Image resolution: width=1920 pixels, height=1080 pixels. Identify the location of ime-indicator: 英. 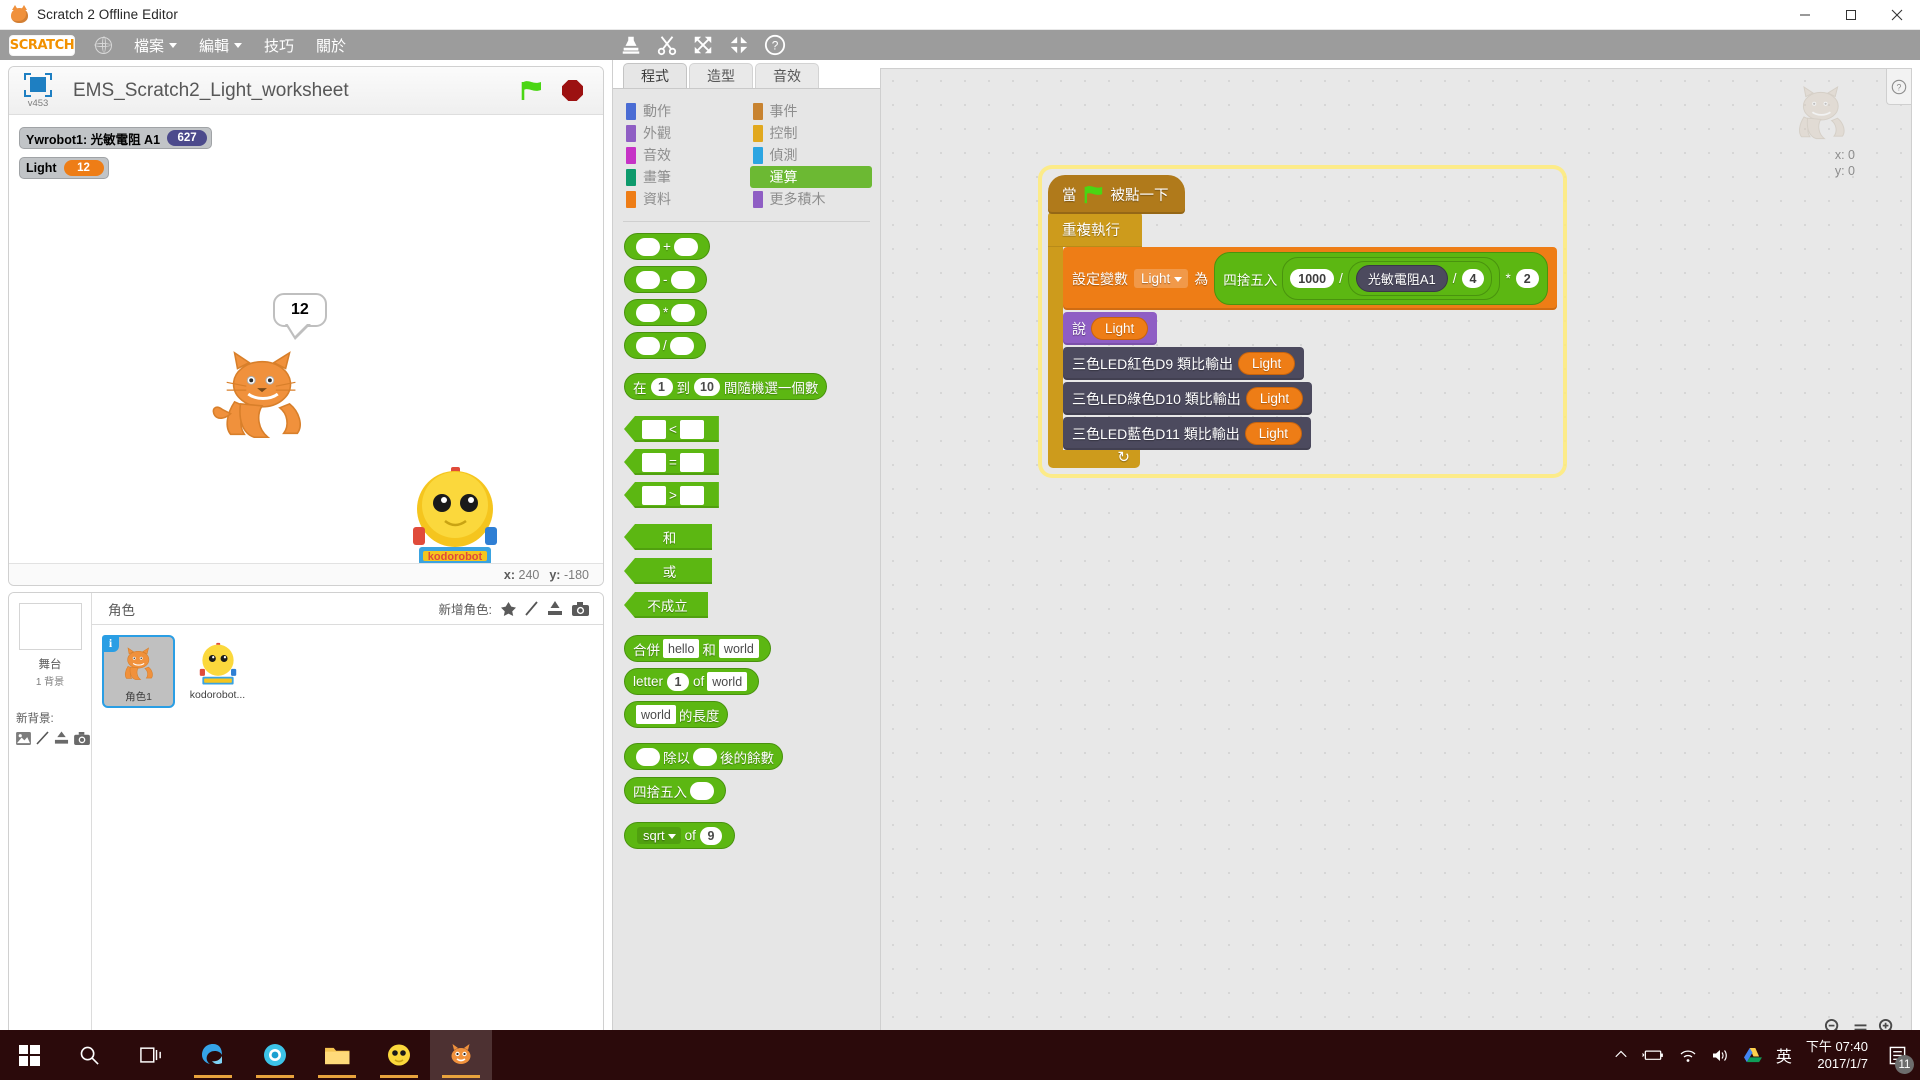
(1784, 1055).